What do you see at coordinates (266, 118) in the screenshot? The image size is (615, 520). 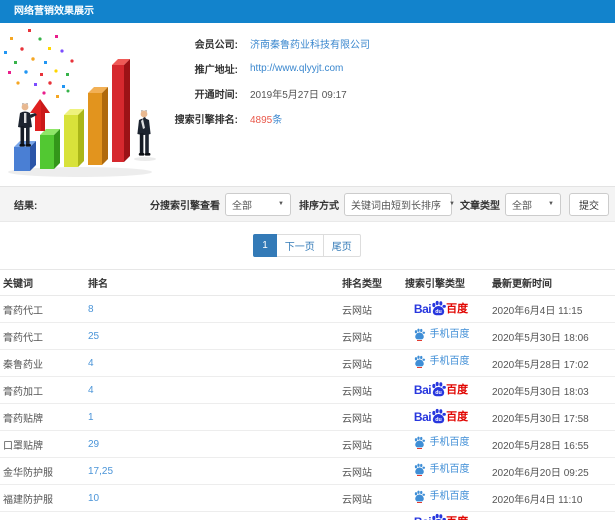 I see `info-value: 4895条` at bounding box center [266, 118].